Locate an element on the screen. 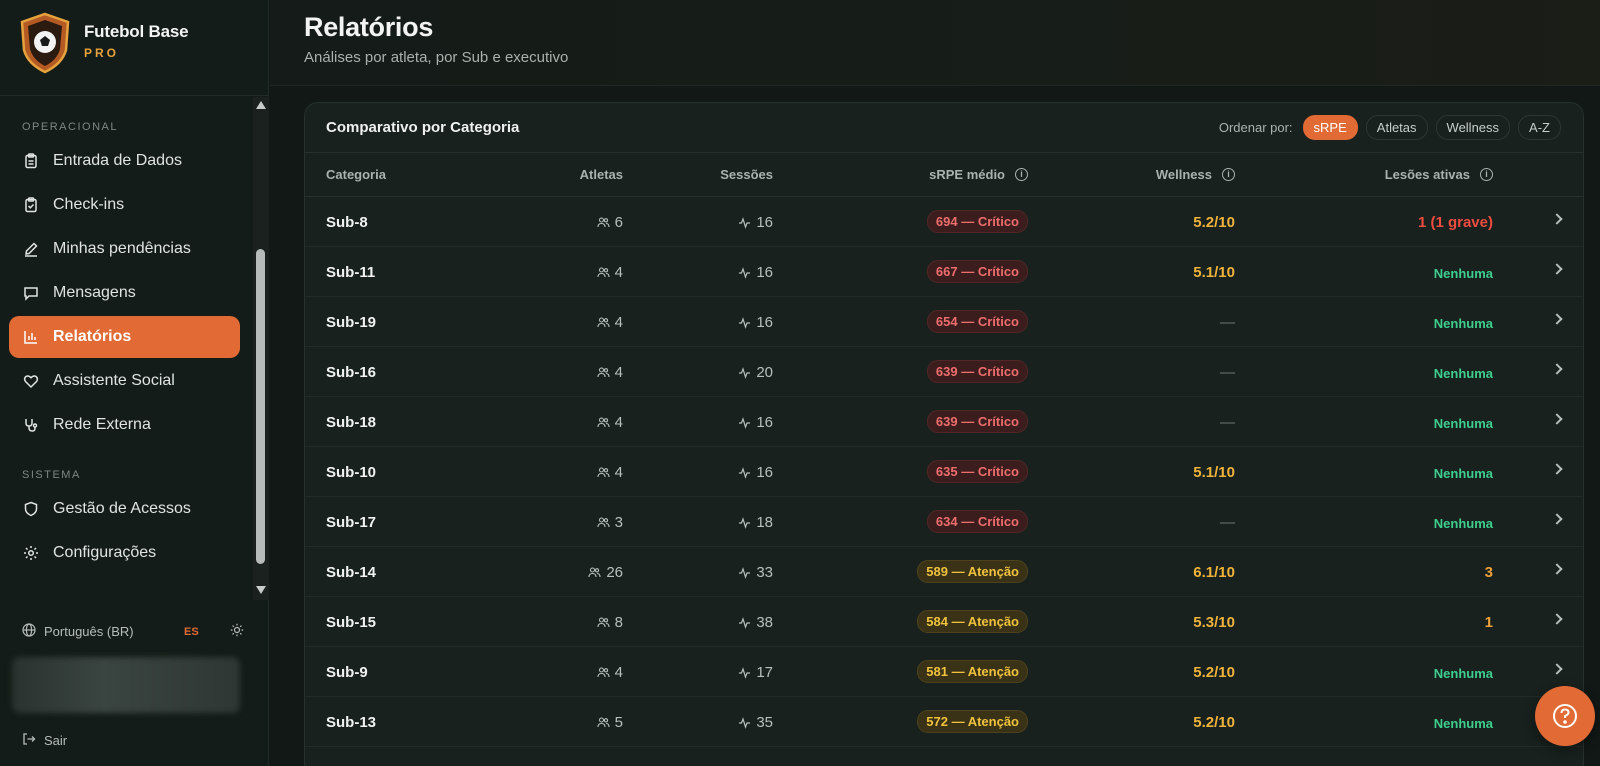  sidebar-item-check-ins: Check-ins is located at coordinates (124, 205).